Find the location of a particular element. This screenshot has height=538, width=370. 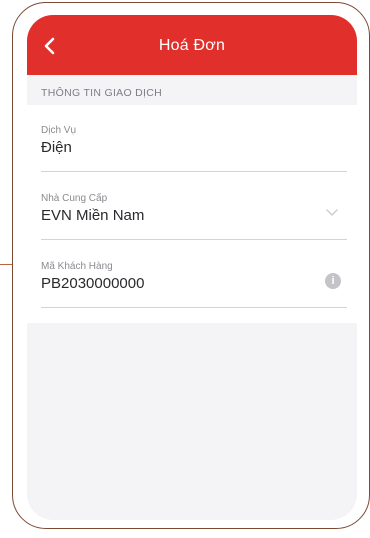

app-header: Hoá Đơn is located at coordinates (192, 45).